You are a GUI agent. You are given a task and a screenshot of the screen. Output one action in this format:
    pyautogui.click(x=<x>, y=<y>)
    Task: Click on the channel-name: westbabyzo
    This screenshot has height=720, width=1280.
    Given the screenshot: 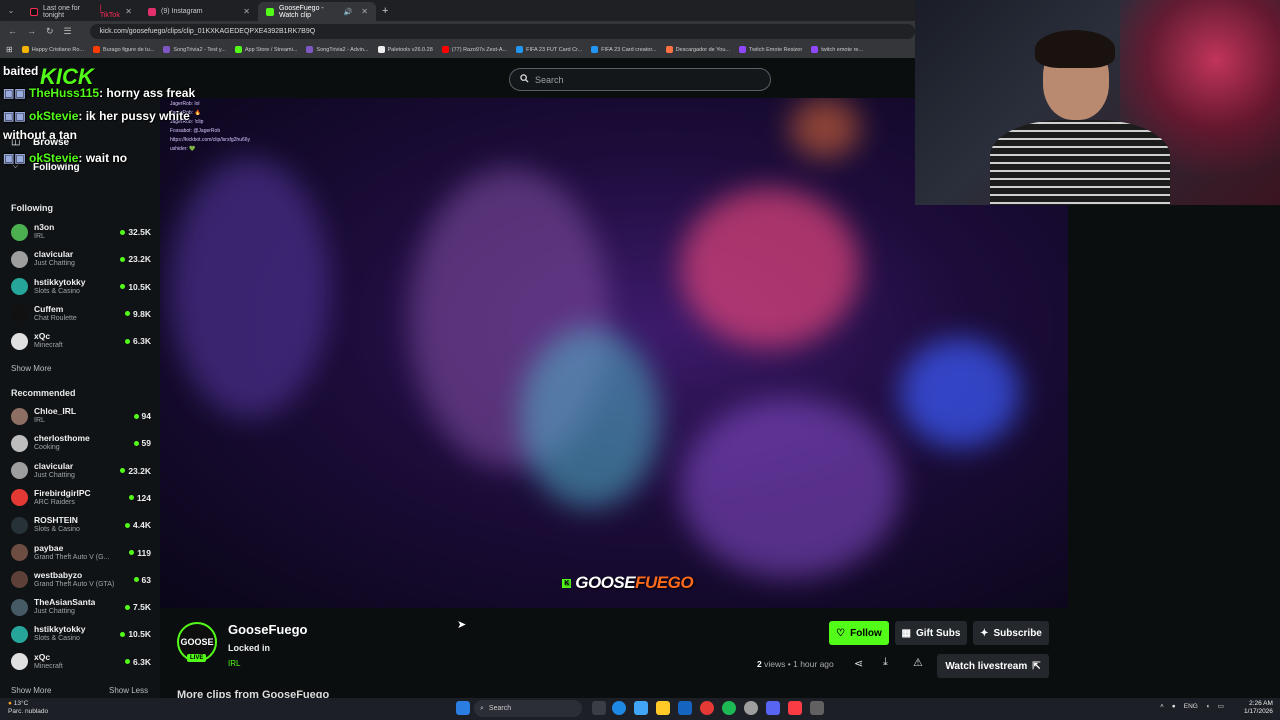 What is the action you would take?
    pyautogui.click(x=58, y=575)
    